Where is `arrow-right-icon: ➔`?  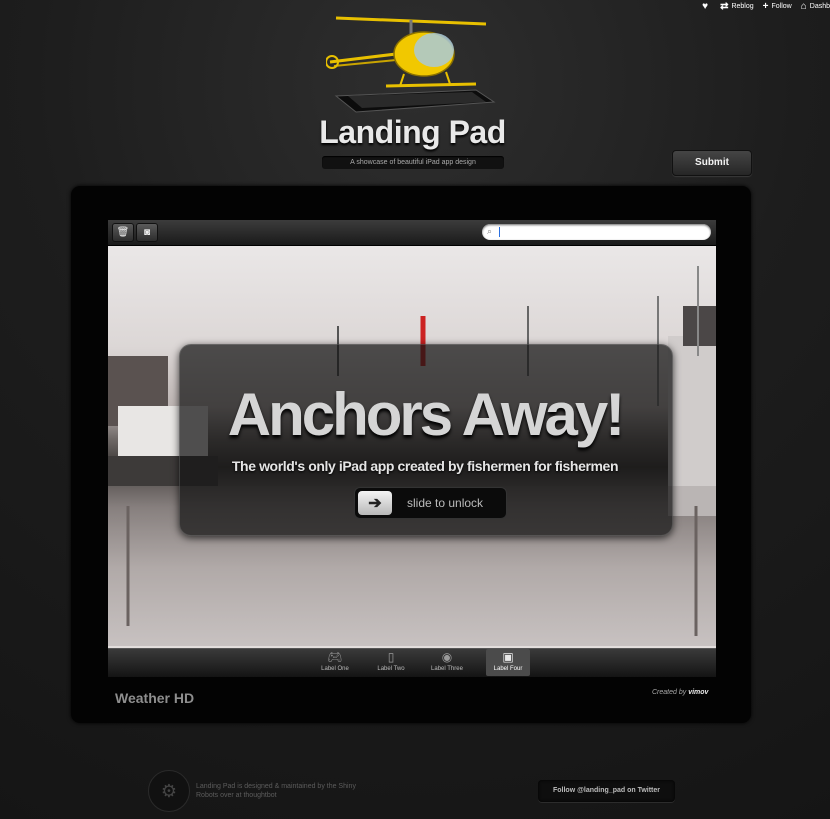 arrow-right-icon: ➔ is located at coordinates (375, 503).